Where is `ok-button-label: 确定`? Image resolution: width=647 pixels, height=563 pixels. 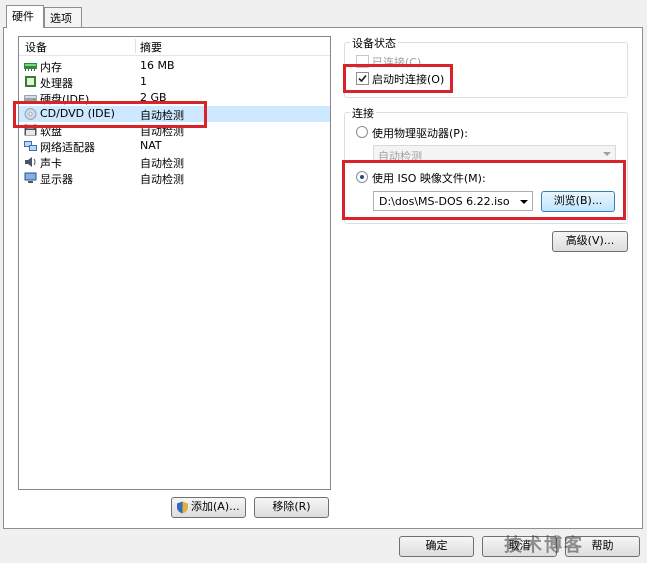 ok-button-label: 确定 is located at coordinates (436, 545).